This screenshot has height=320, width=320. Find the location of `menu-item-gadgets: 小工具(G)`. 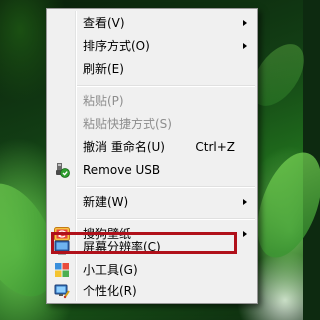

menu-item-gadgets: 小工具(G) is located at coordinates (152, 270).